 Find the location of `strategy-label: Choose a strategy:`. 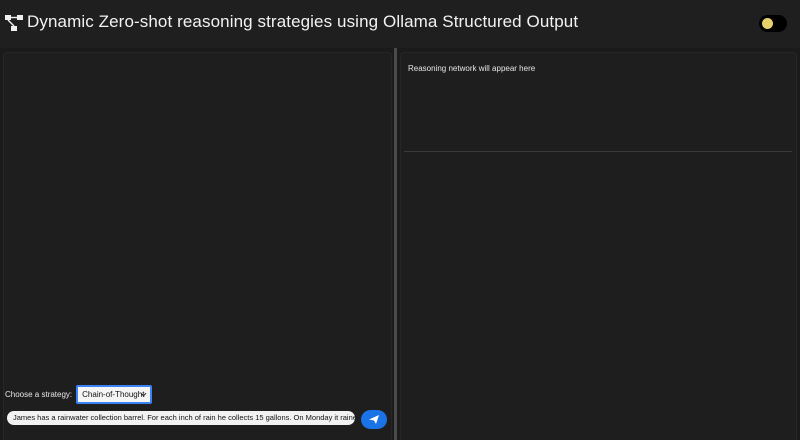

strategy-label: Choose a strategy: is located at coordinates (39, 394).